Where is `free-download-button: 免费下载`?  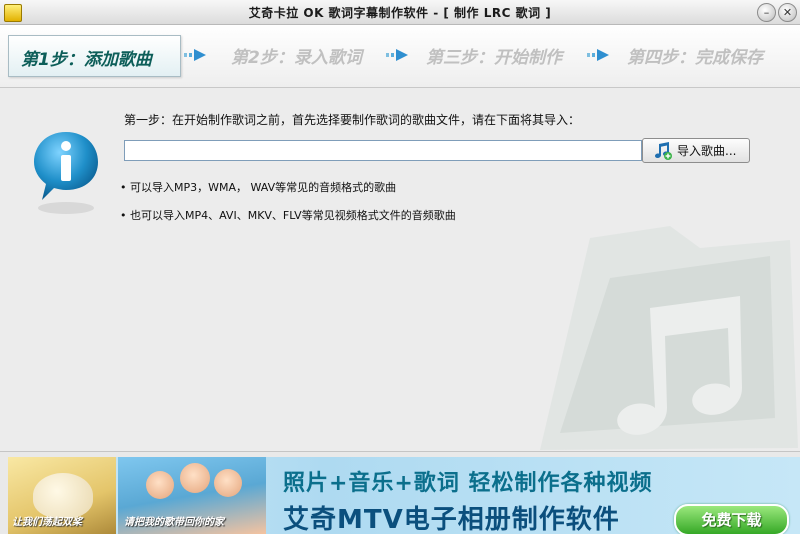 free-download-button: 免费下载 is located at coordinates (731, 519).